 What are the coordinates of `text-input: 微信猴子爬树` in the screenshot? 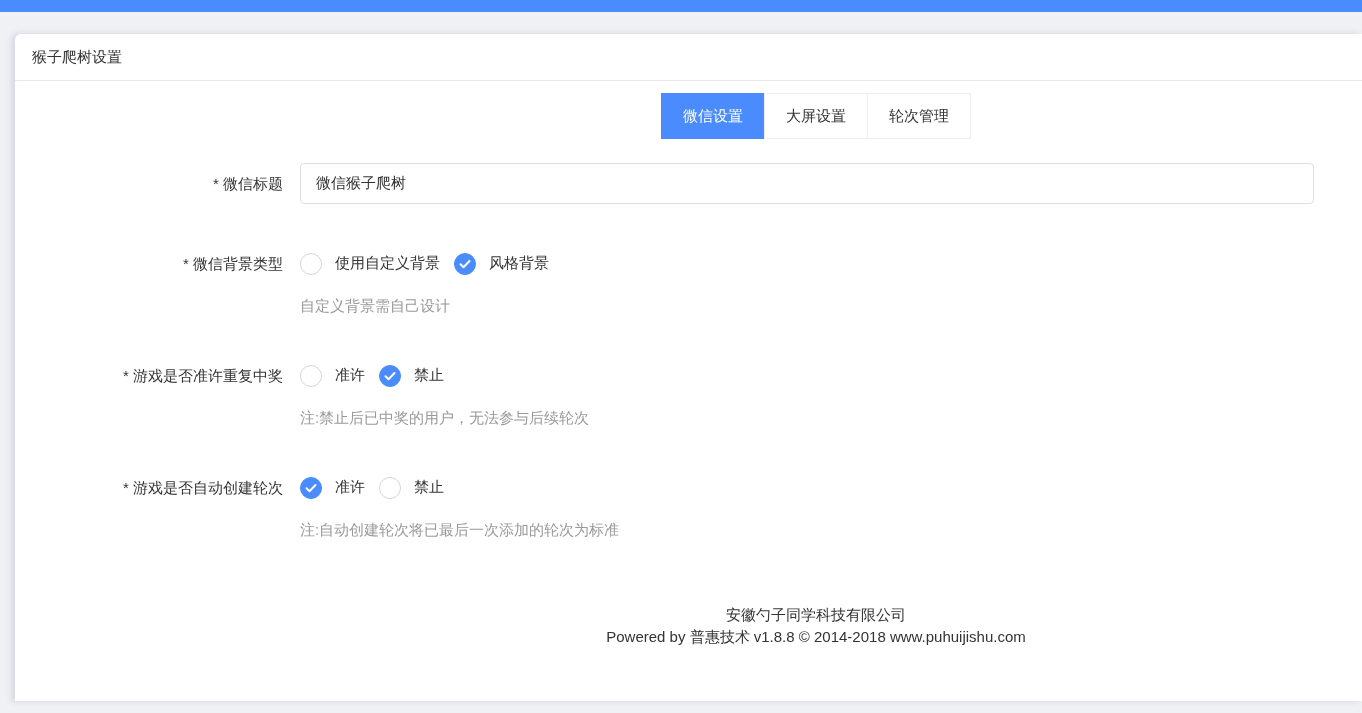 It's located at (807, 183).